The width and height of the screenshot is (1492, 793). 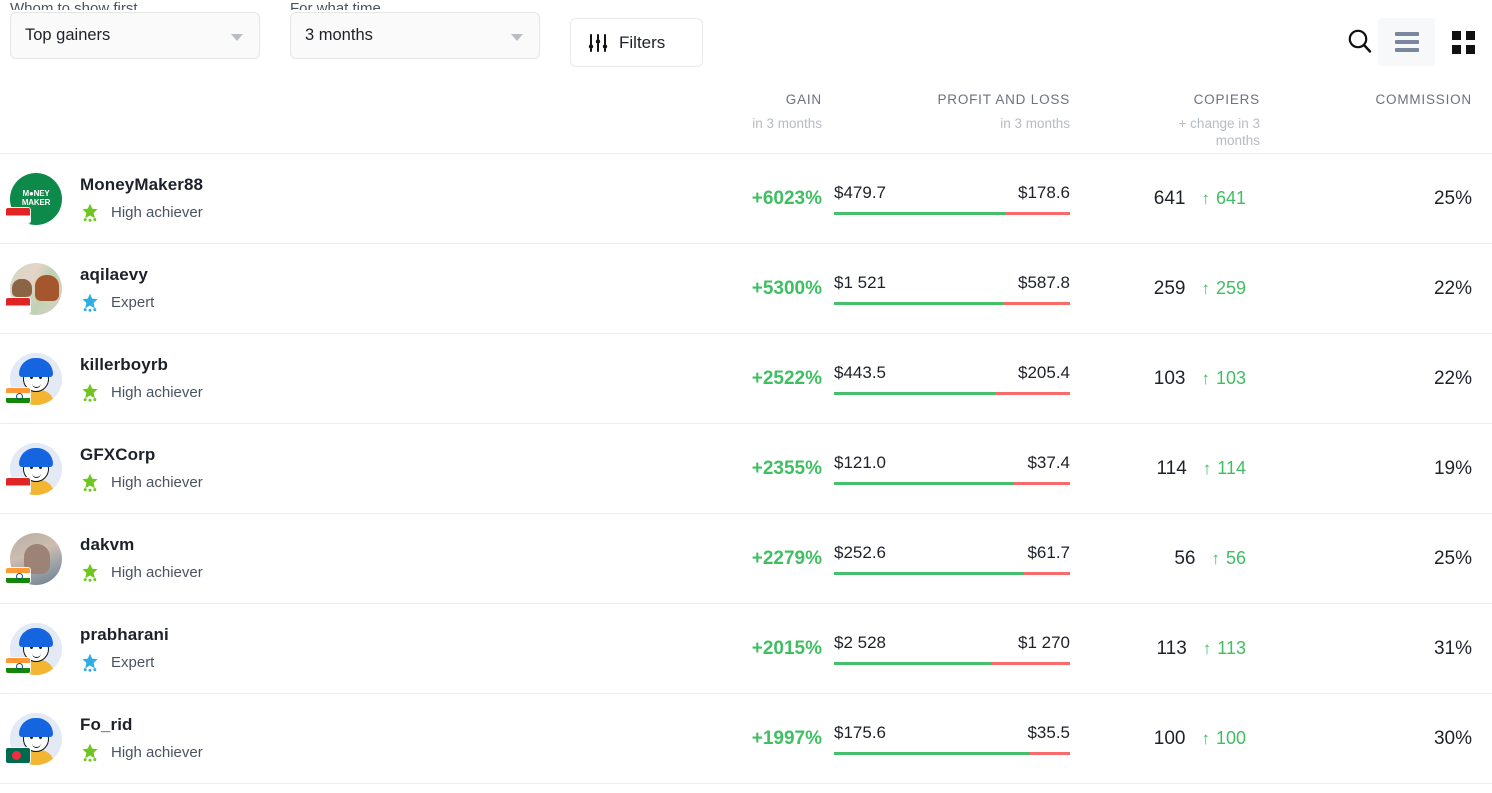 What do you see at coordinates (18, 755) in the screenshot?
I see `country-flag-bd` at bounding box center [18, 755].